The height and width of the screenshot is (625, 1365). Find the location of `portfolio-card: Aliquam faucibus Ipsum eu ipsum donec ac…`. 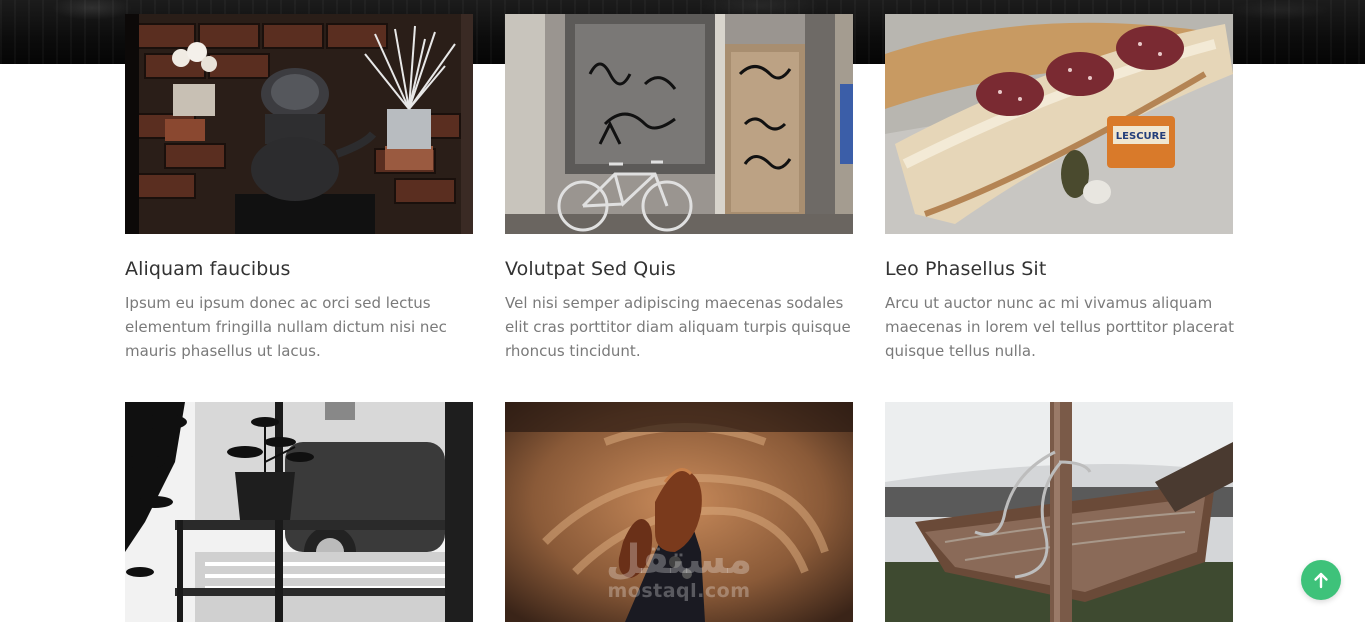

portfolio-card: Aliquam faucibus Ipsum eu ipsum donec ac… is located at coordinates (299, 187).